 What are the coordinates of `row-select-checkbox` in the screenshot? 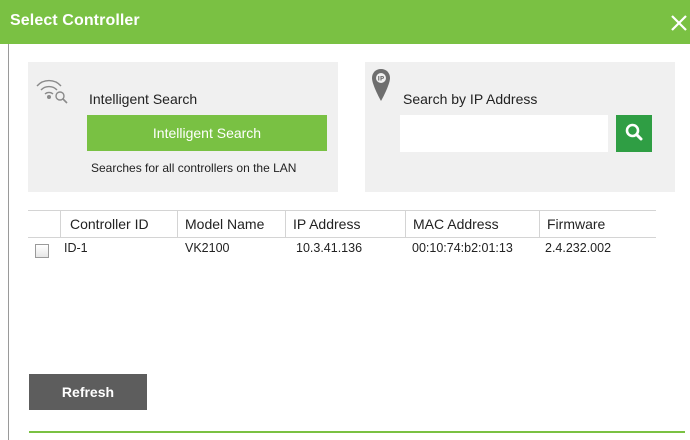 It's located at (42, 251).